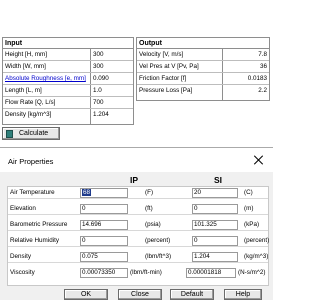  I want to click on input-row: Width [W, mm] 300, so click(68, 67).